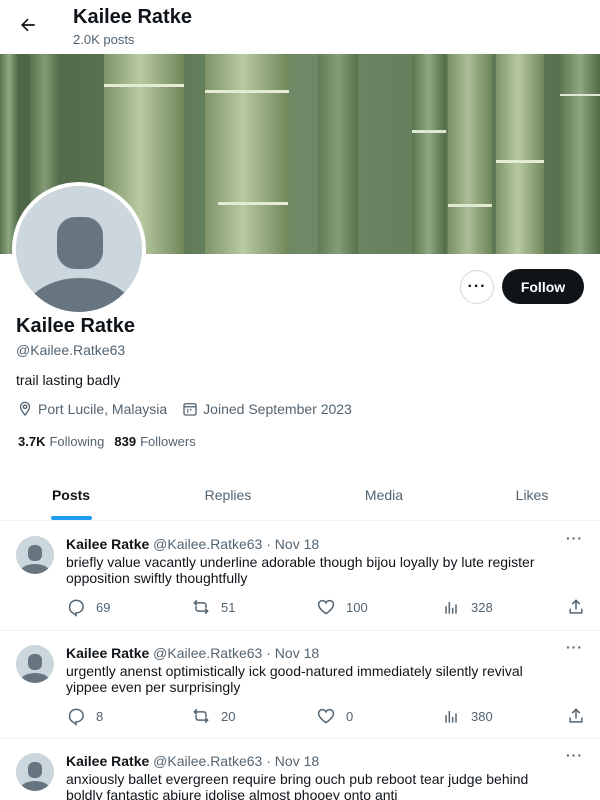  I want to click on reply-button: 8, so click(84, 716).